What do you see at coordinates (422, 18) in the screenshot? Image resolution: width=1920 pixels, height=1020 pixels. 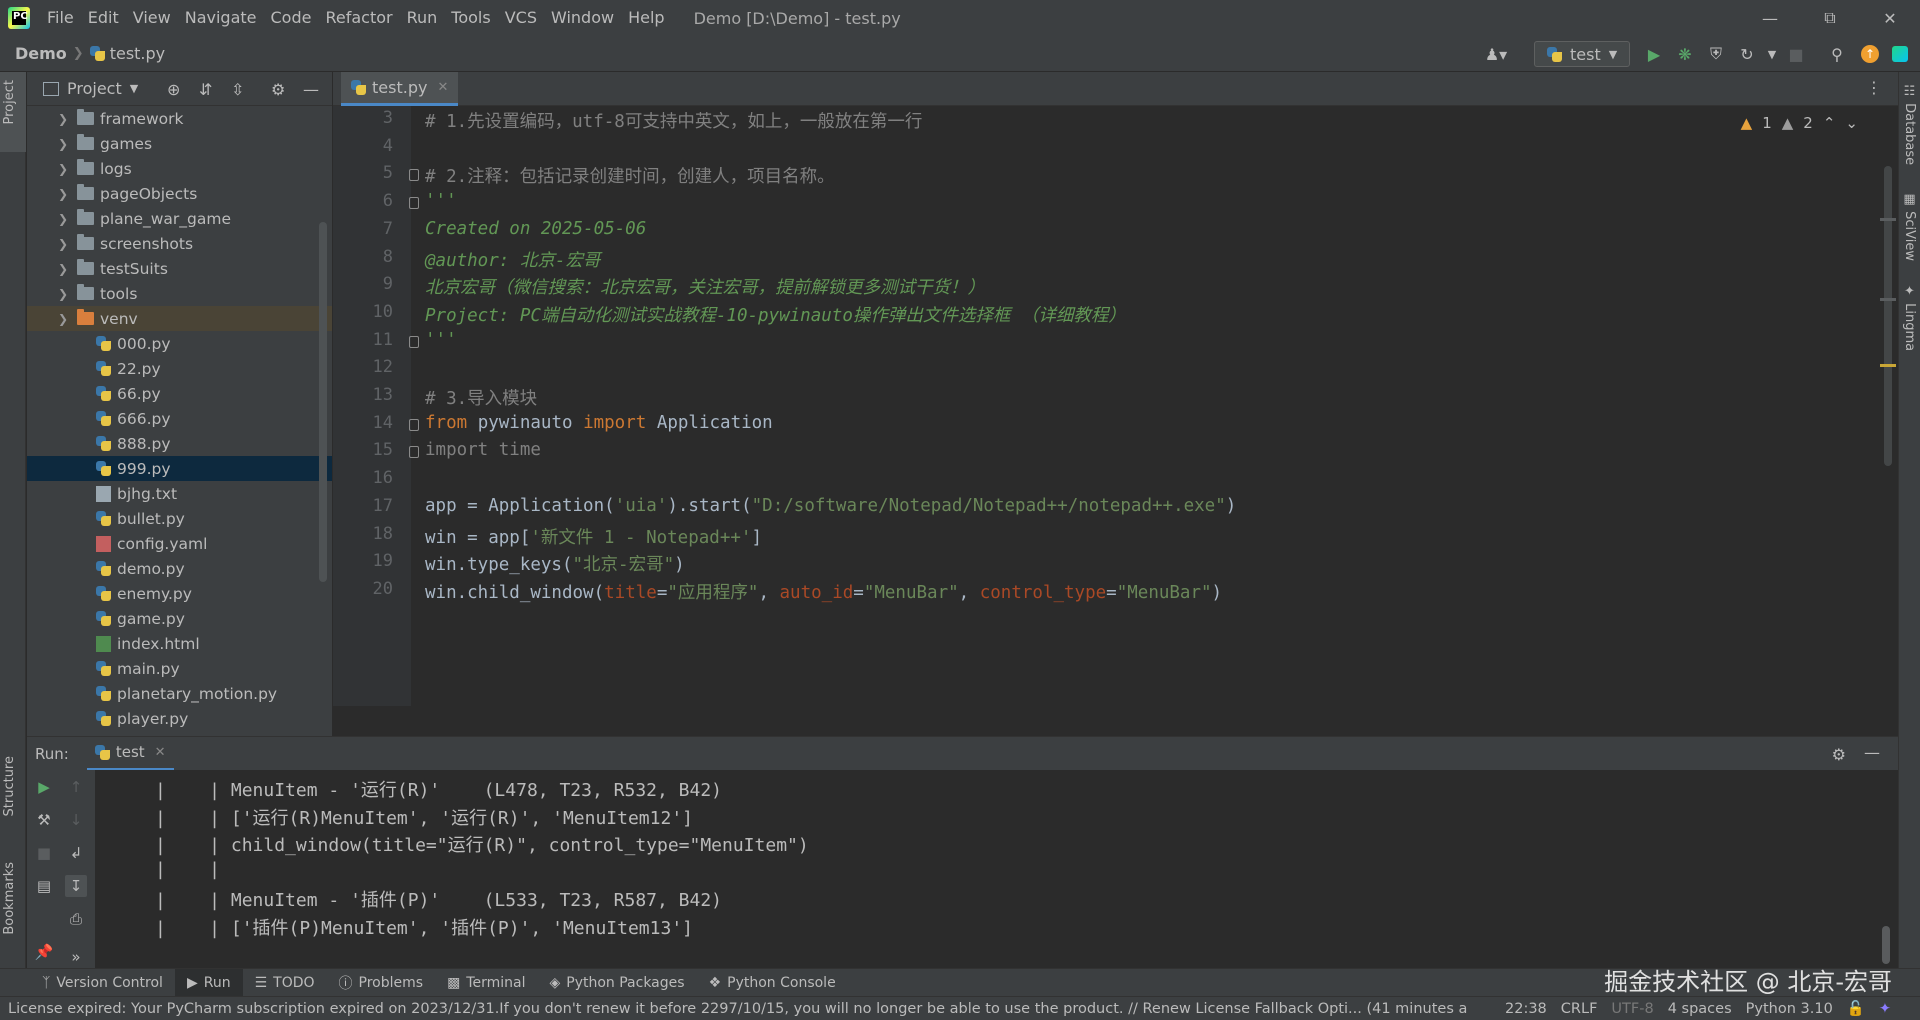 I see `menu-run: Run` at bounding box center [422, 18].